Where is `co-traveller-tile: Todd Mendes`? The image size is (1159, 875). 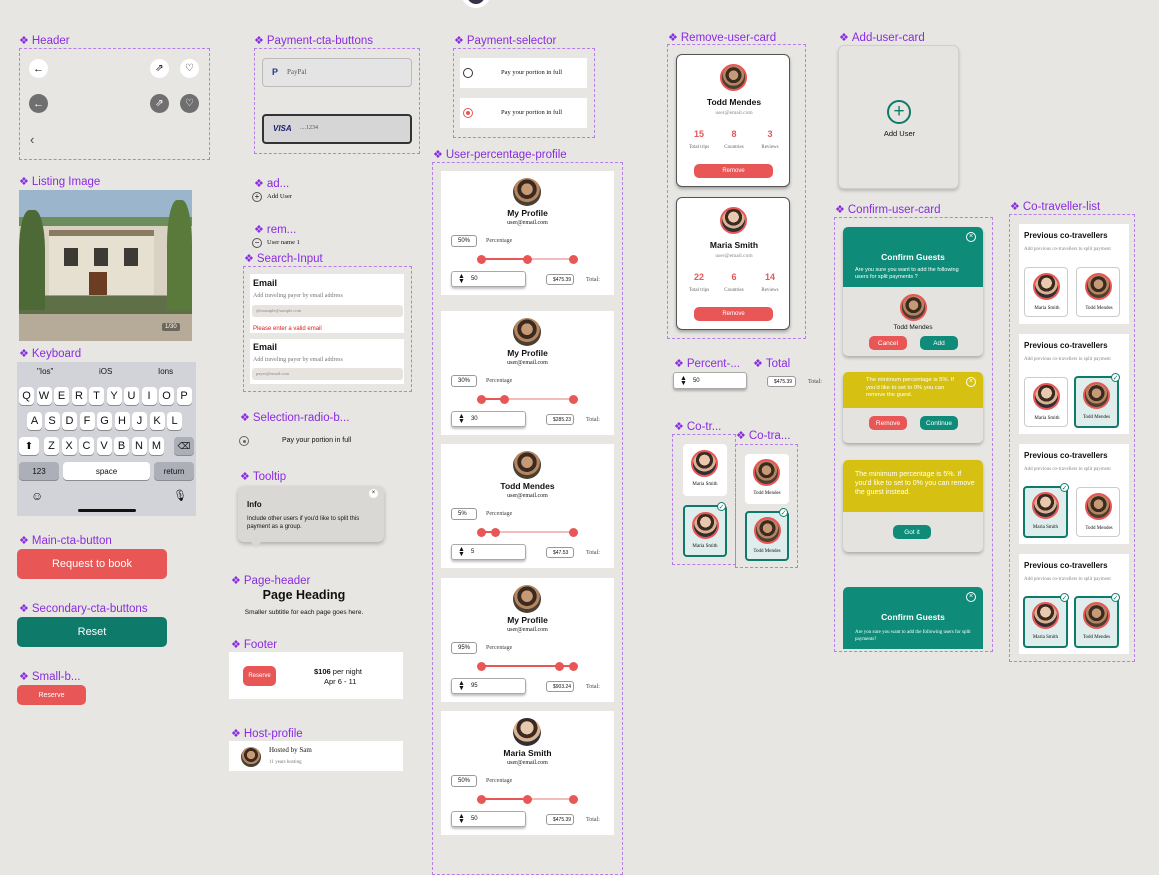 co-traveller-tile: Todd Mendes is located at coordinates (767, 479).